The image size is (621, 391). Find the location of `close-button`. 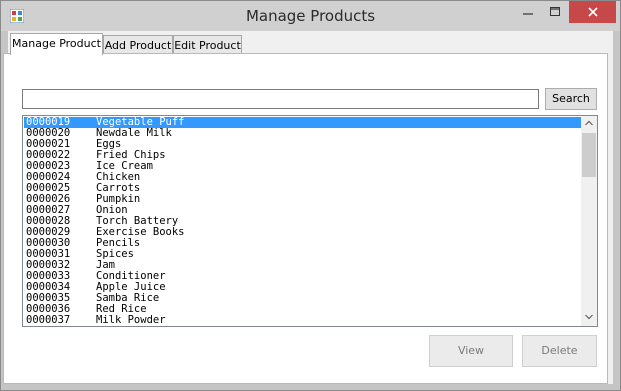

close-button is located at coordinates (592, 12).